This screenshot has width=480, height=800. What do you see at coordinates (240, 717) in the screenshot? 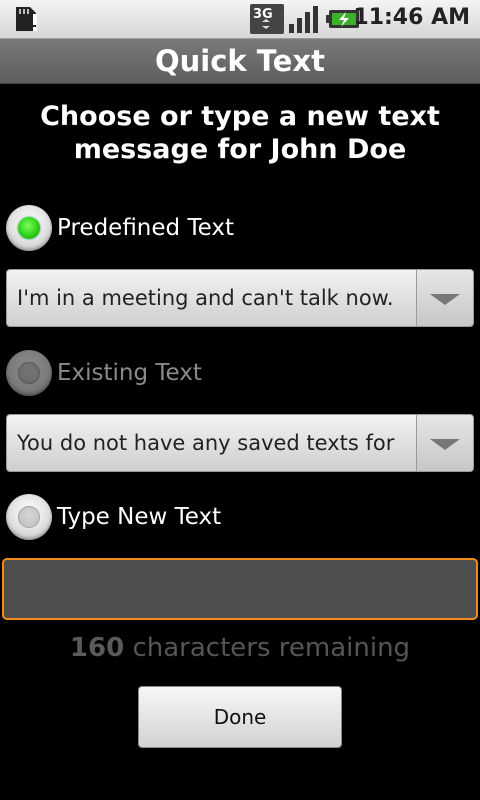
I see `done-button: Done` at bounding box center [240, 717].